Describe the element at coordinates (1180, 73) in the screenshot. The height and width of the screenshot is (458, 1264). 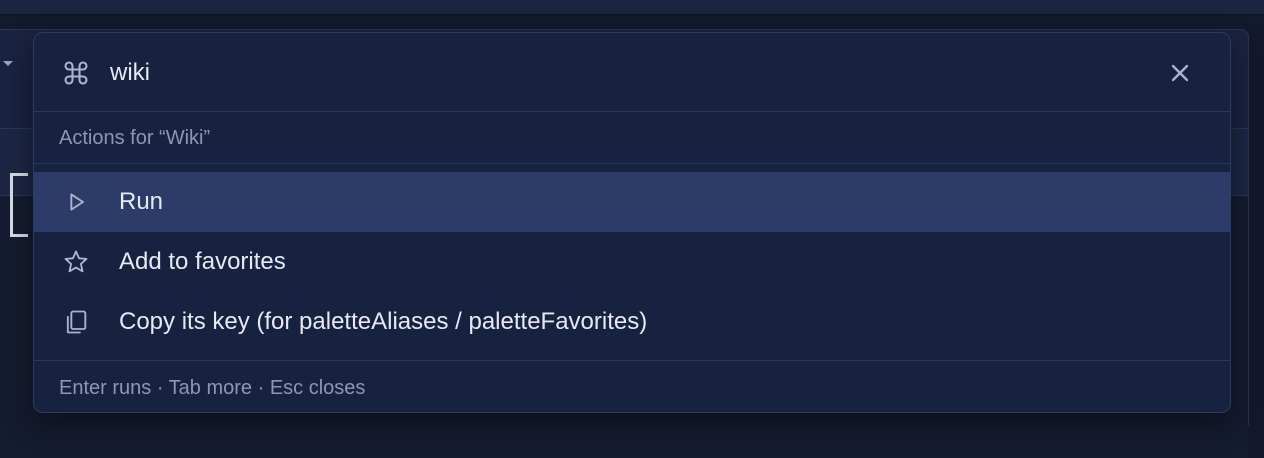
I see `close-icon` at that location.